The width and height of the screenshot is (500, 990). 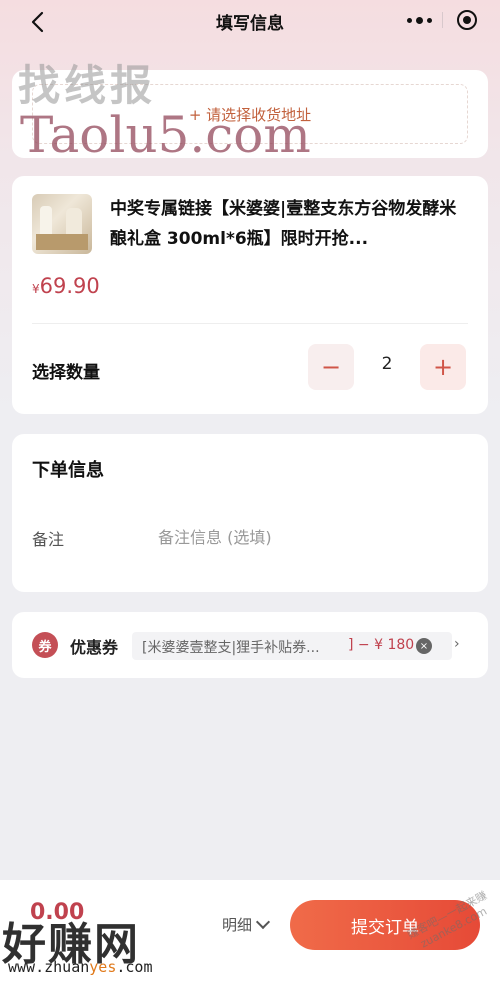 I want to click on chevron-right-icon: ›, so click(x=457, y=644).